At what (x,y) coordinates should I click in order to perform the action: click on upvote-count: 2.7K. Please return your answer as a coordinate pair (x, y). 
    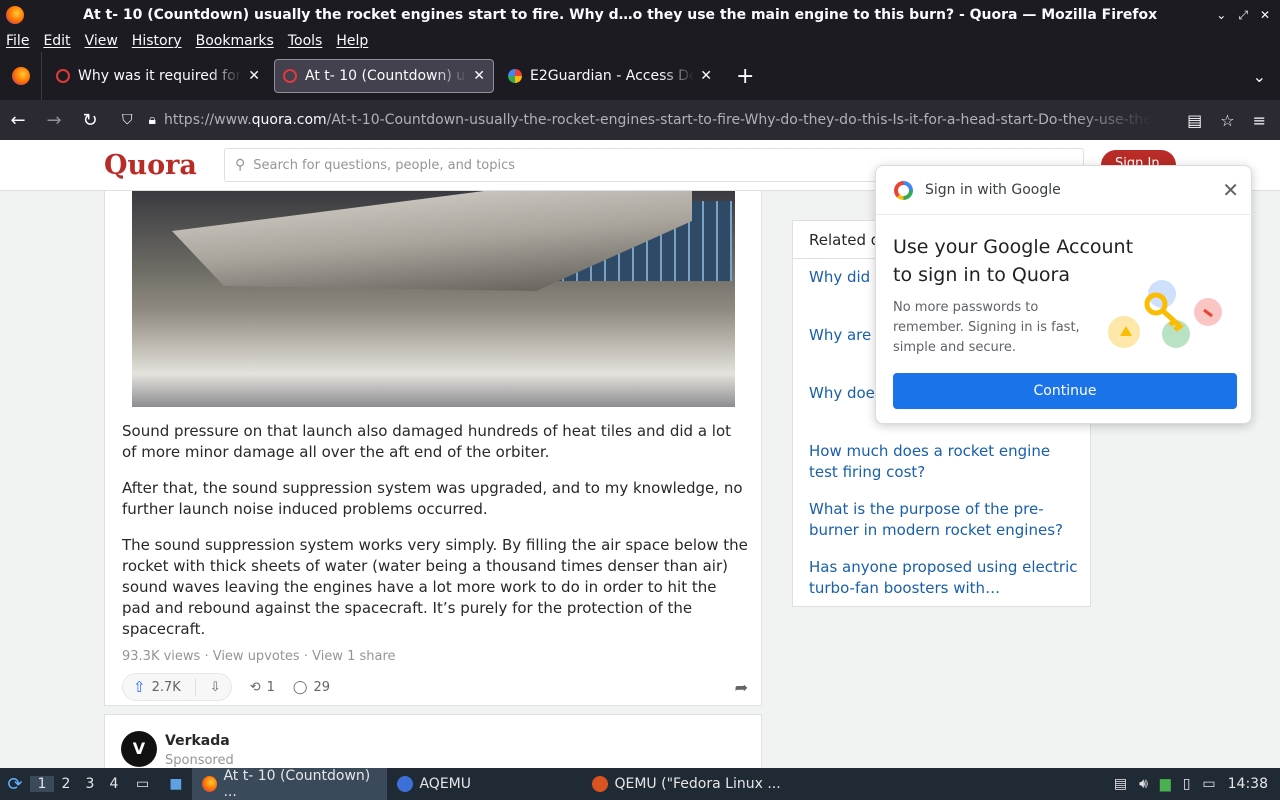
    Looking at the image, I should click on (166, 687).